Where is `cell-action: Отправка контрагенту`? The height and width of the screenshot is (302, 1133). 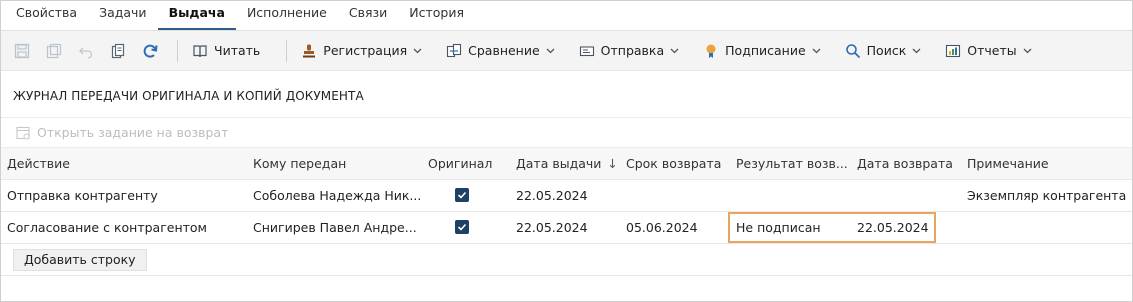 cell-action: Отправка контрагенту is located at coordinates (82, 195).